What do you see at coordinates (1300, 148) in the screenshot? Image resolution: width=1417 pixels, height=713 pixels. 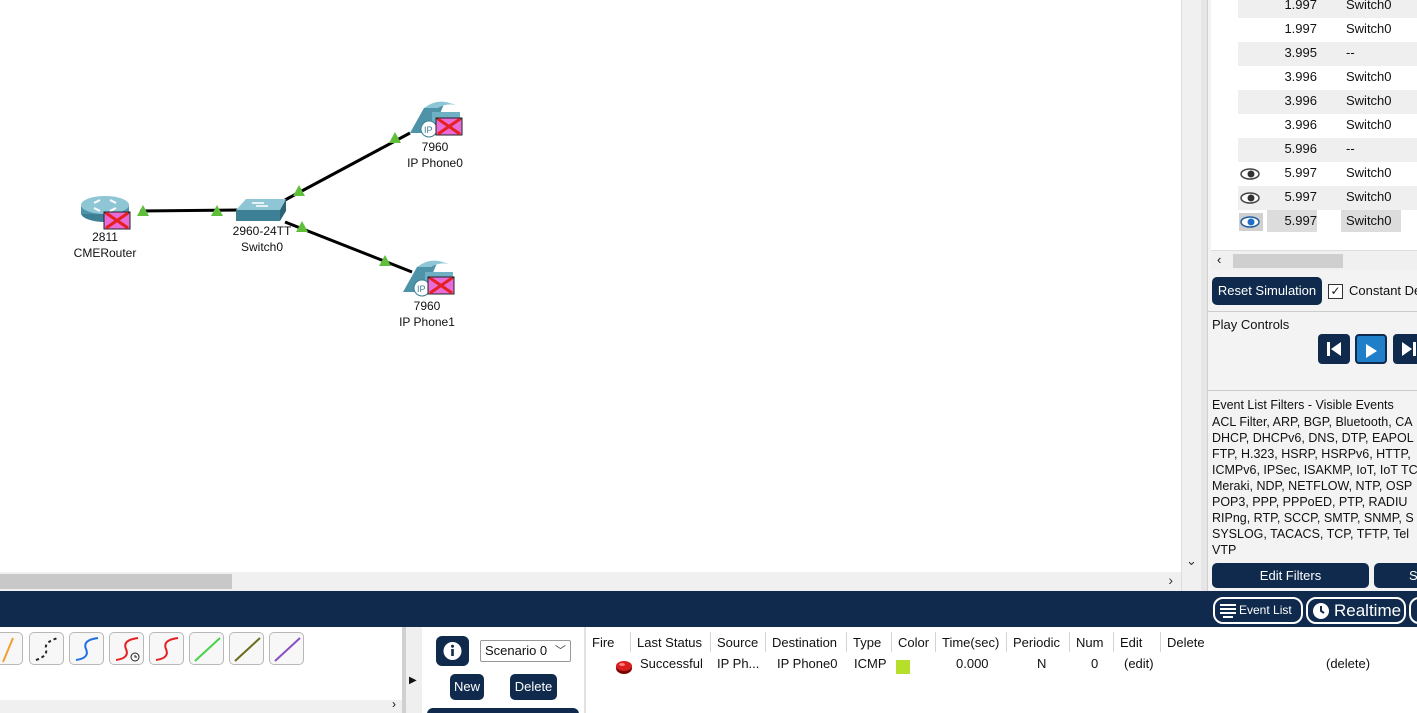 I see `event-time: 5.996` at bounding box center [1300, 148].